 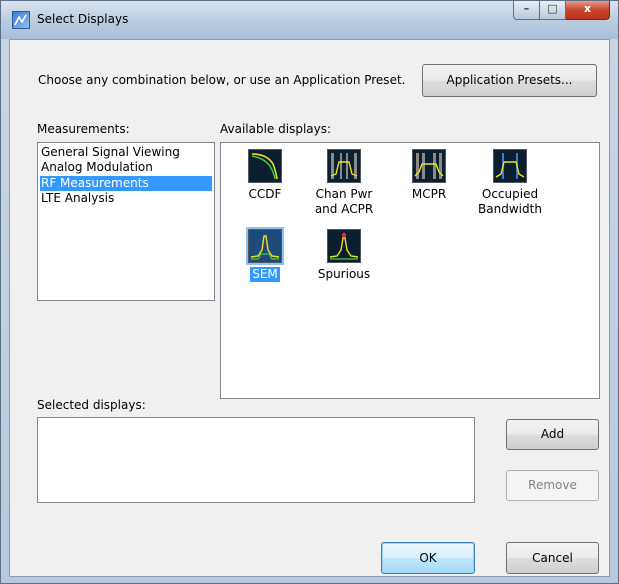 I want to click on maximize-button: □, so click(x=553, y=10).